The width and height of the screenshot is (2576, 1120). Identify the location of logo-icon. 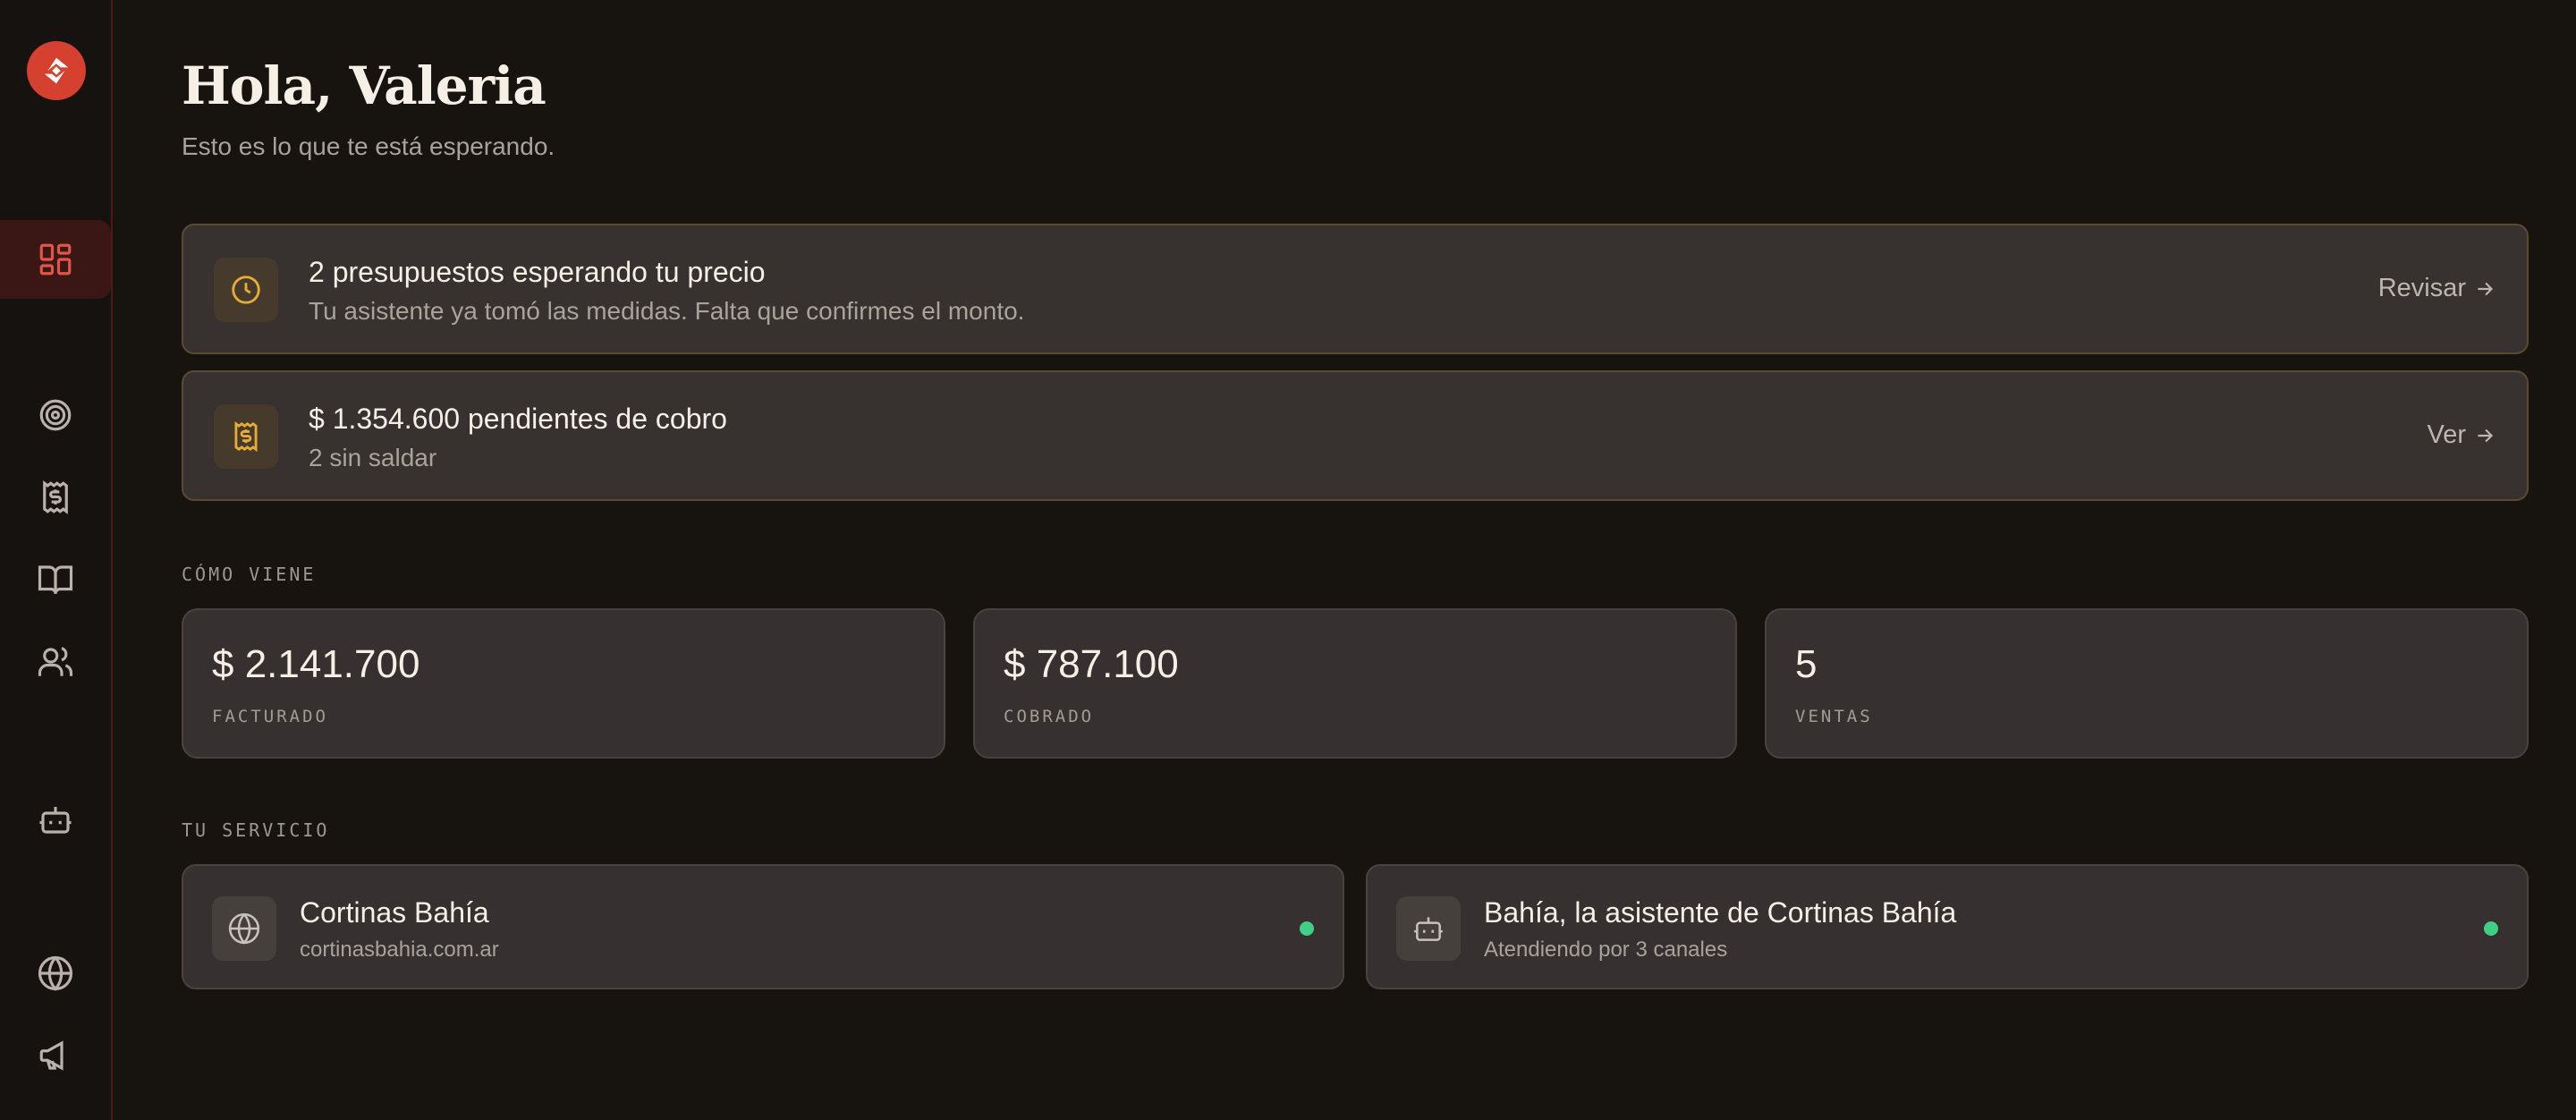
(56, 70).